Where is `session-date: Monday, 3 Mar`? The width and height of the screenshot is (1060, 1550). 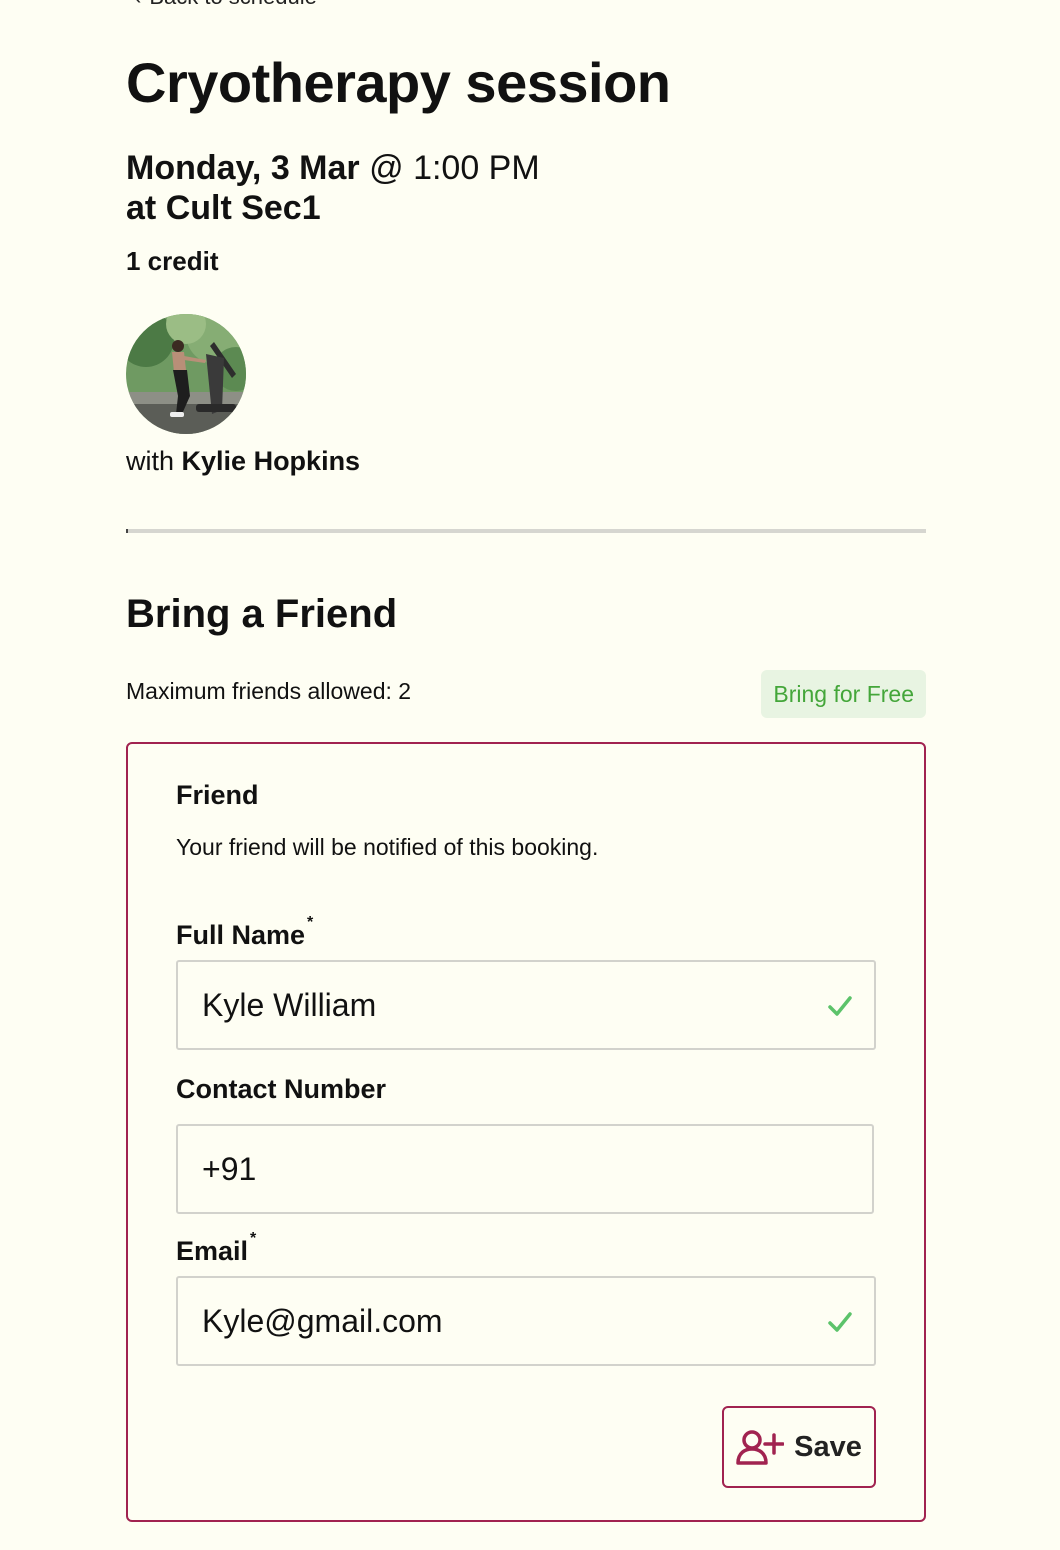 session-date: Monday, 3 Mar is located at coordinates (243, 168).